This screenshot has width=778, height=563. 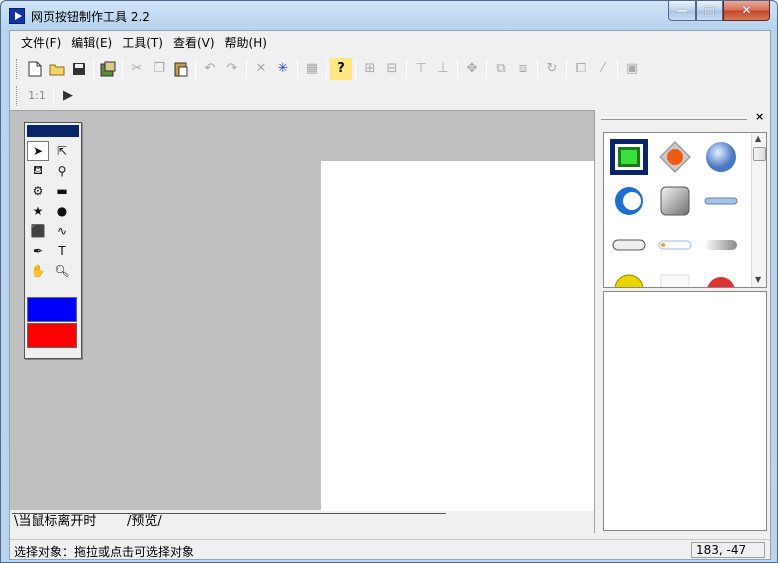 I want to click on panel-header: ×, so click(x=683, y=118).